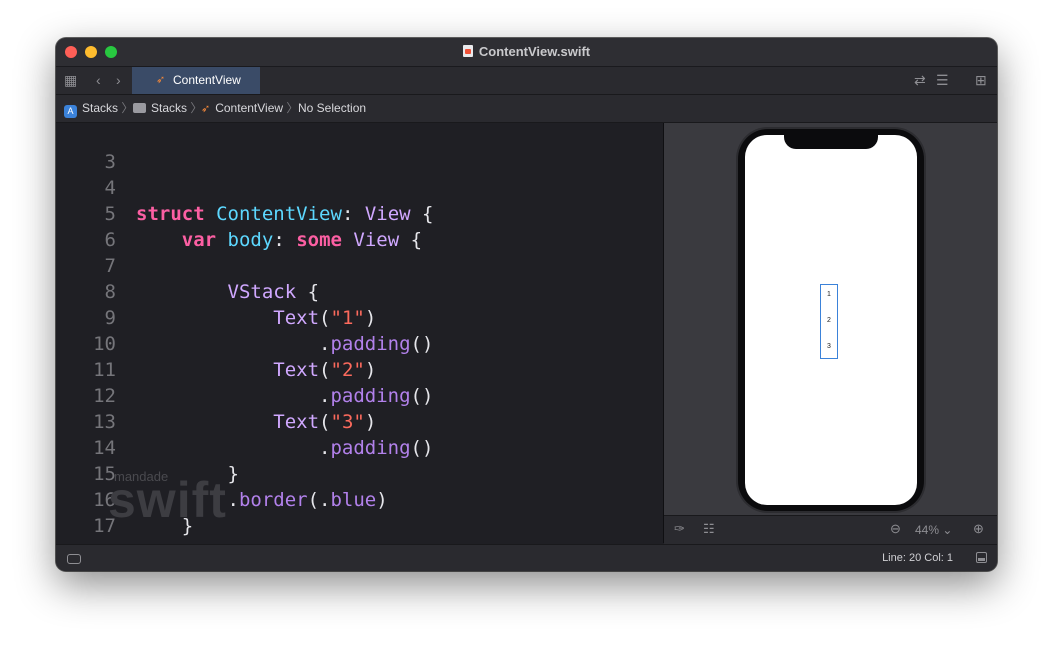 Image resolution: width=1054 pixels, height=645 pixels. I want to click on code-line: 10 Text("2"), so click(216, 343).